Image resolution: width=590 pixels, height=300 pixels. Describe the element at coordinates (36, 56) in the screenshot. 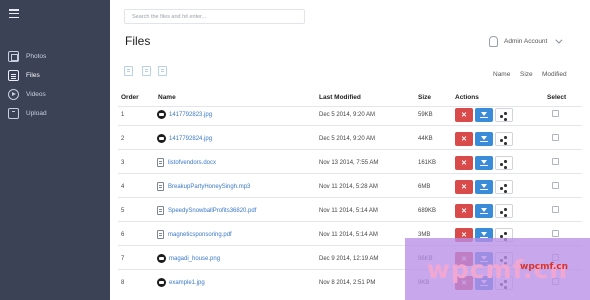

I see `sidebar-item-label: Photos` at that location.